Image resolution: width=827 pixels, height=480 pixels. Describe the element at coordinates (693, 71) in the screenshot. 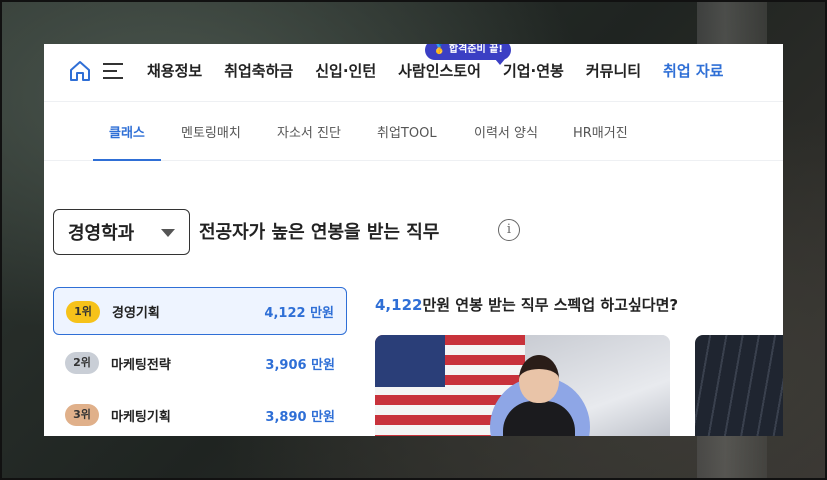

I see `nav-item-job-resources: 취업 자료` at that location.